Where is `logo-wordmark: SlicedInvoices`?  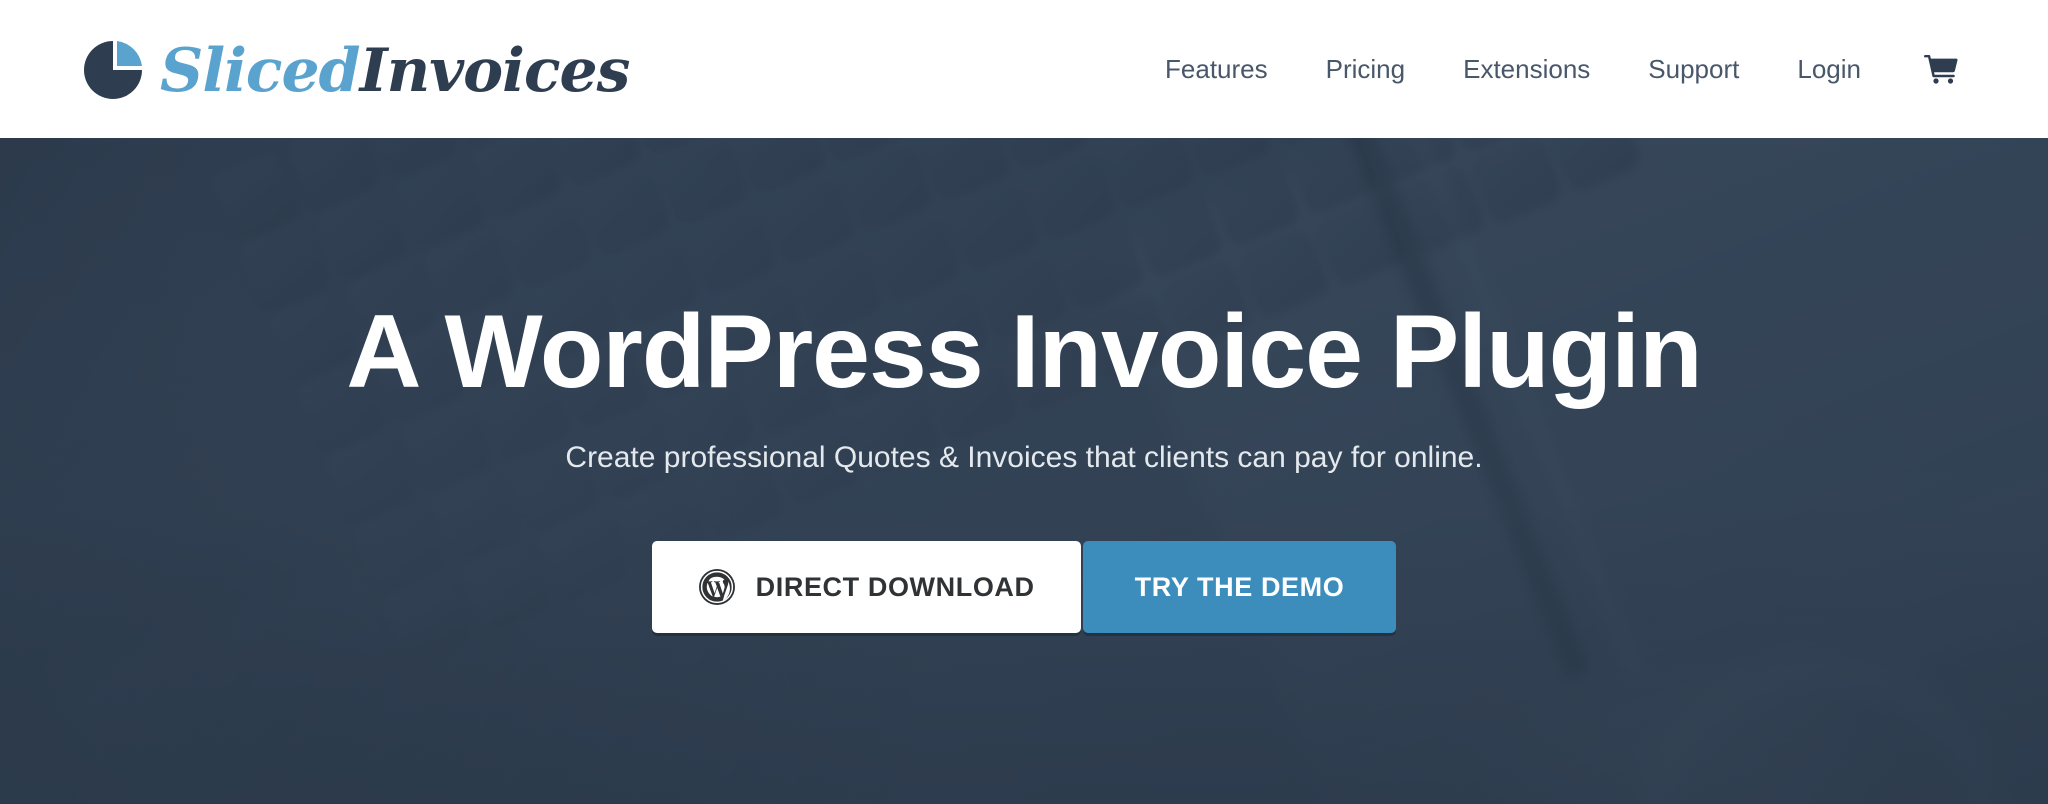 logo-wordmark: SlicedInvoices is located at coordinates (395, 71).